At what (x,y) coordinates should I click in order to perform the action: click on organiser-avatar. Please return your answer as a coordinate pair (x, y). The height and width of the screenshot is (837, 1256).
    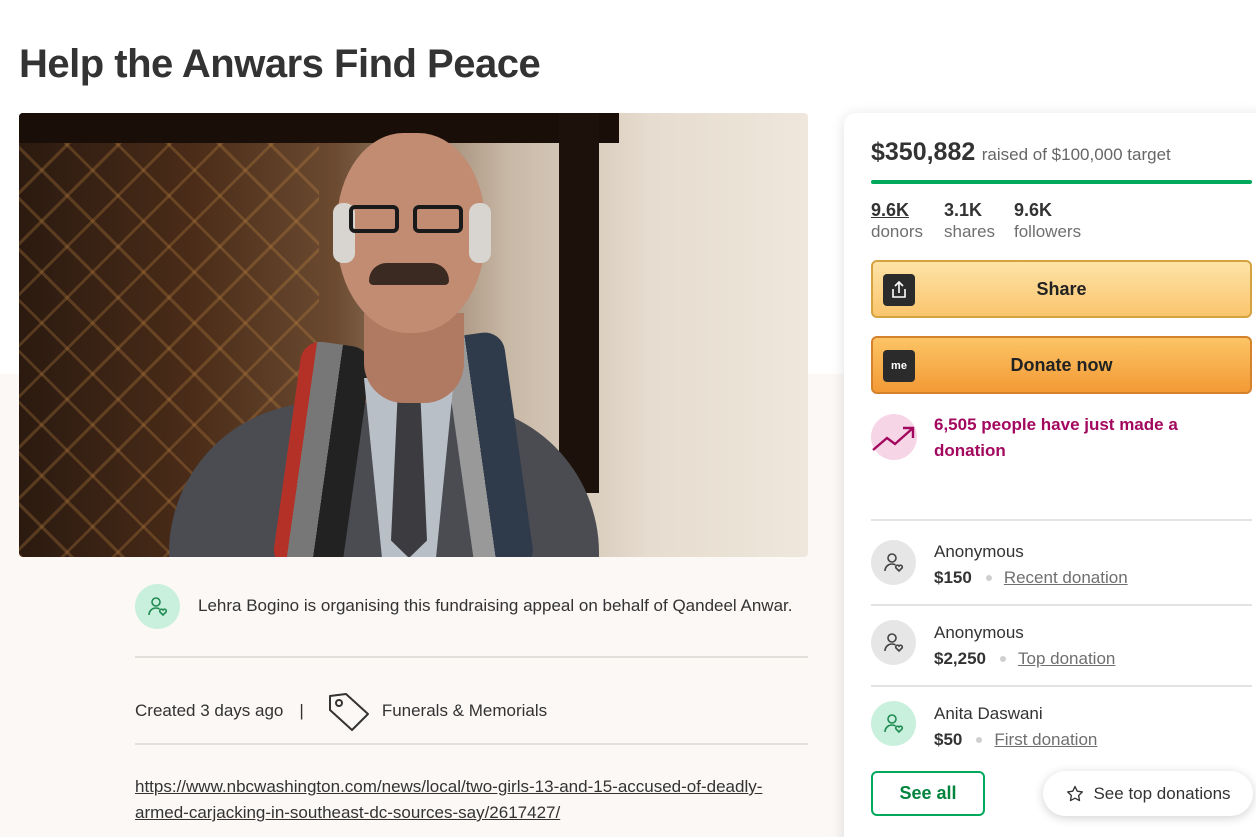
    Looking at the image, I should click on (157, 606).